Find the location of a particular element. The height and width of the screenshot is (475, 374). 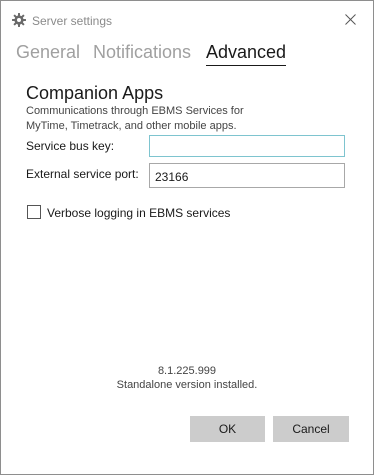

tab-advanced: Advanced is located at coordinates (246, 53).